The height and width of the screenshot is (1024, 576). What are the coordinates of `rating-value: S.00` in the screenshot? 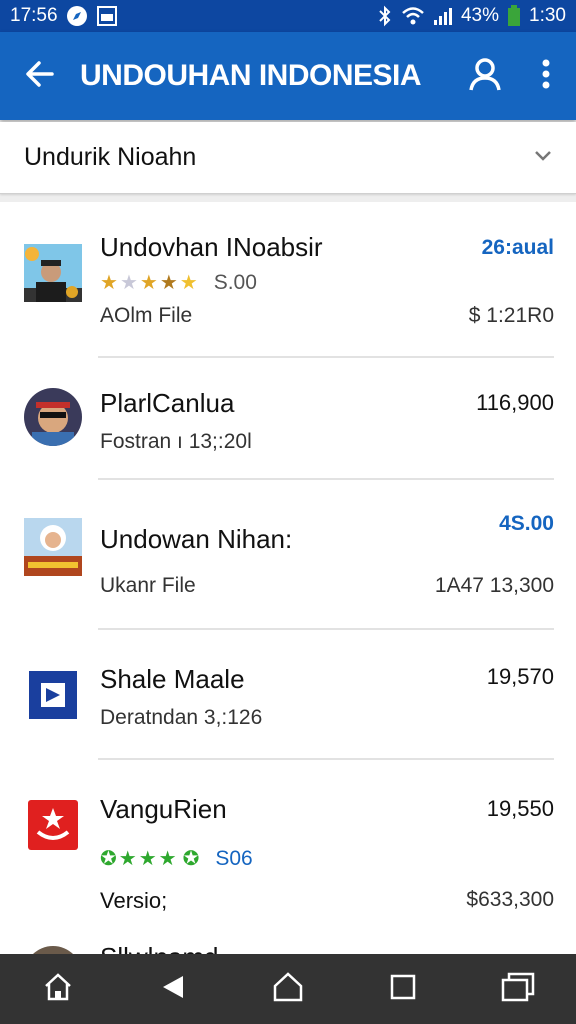 It's located at (235, 282).